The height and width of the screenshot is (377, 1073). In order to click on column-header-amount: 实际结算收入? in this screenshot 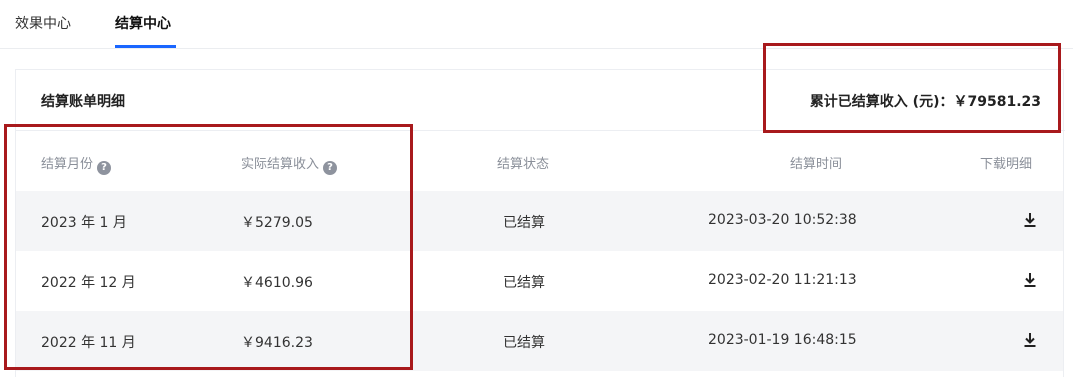, I will do `click(289, 164)`.